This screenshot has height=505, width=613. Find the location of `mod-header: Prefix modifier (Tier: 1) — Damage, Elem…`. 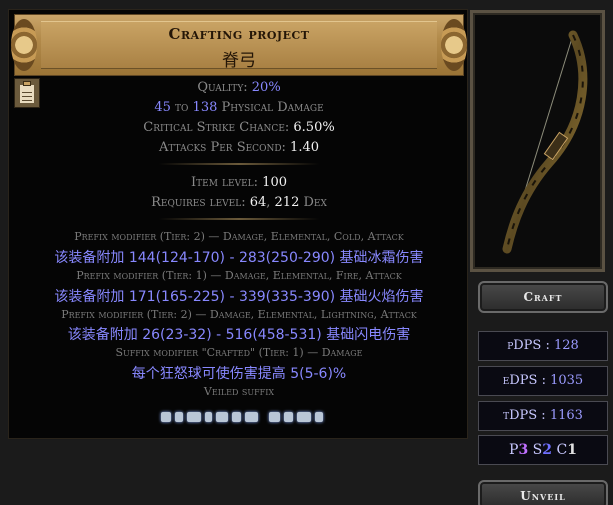

mod-header: Prefix modifier (Tier: 1) — Damage, Elem… is located at coordinates (239, 275).